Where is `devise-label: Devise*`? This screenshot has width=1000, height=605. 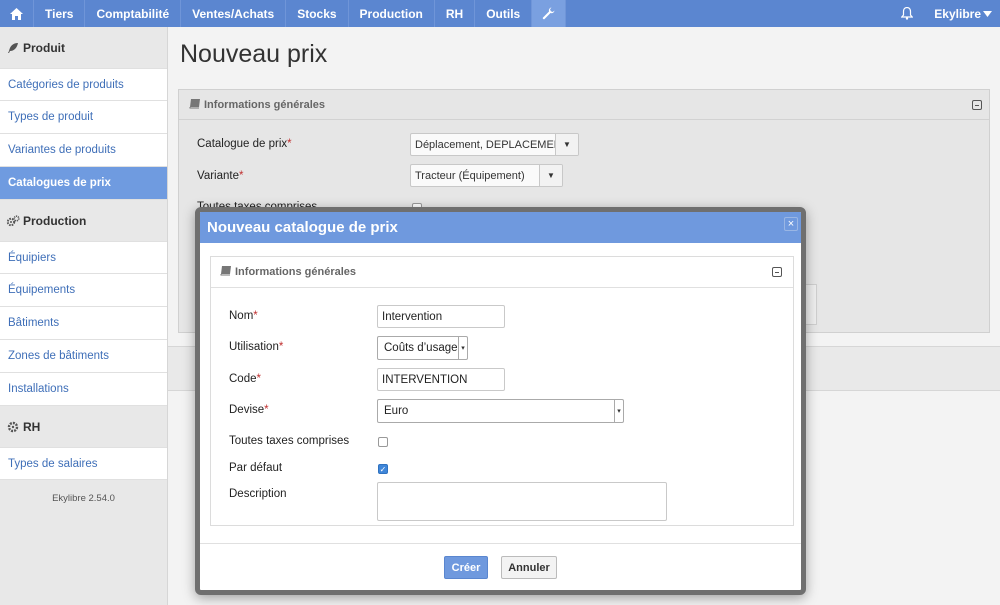
devise-label: Devise* is located at coordinates (249, 410).